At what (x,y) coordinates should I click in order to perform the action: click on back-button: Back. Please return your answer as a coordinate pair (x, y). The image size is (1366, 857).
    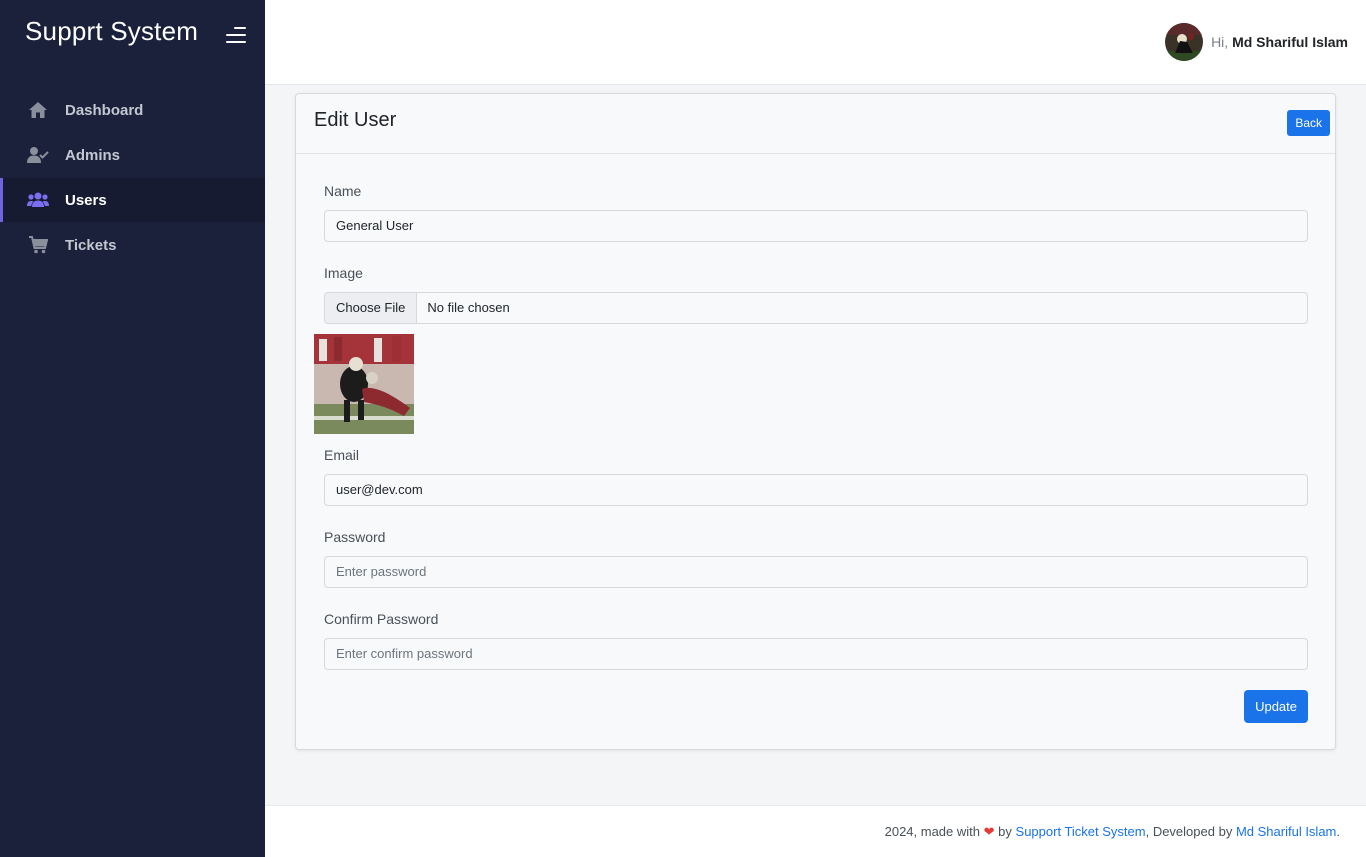
    Looking at the image, I should click on (1308, 123).